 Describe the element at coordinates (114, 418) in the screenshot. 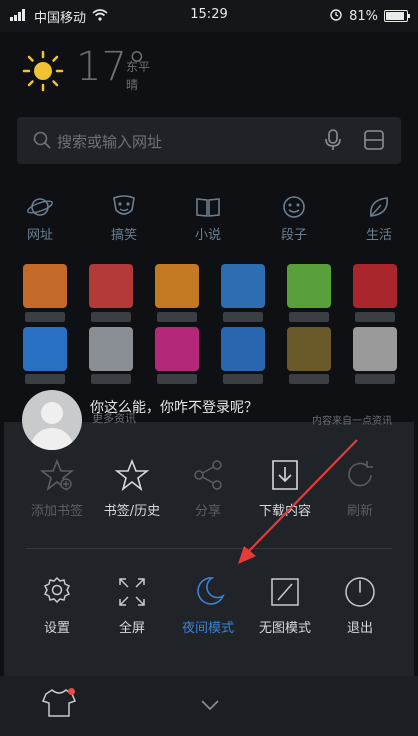

I see `more-news-label: 更多资讯` at that location.